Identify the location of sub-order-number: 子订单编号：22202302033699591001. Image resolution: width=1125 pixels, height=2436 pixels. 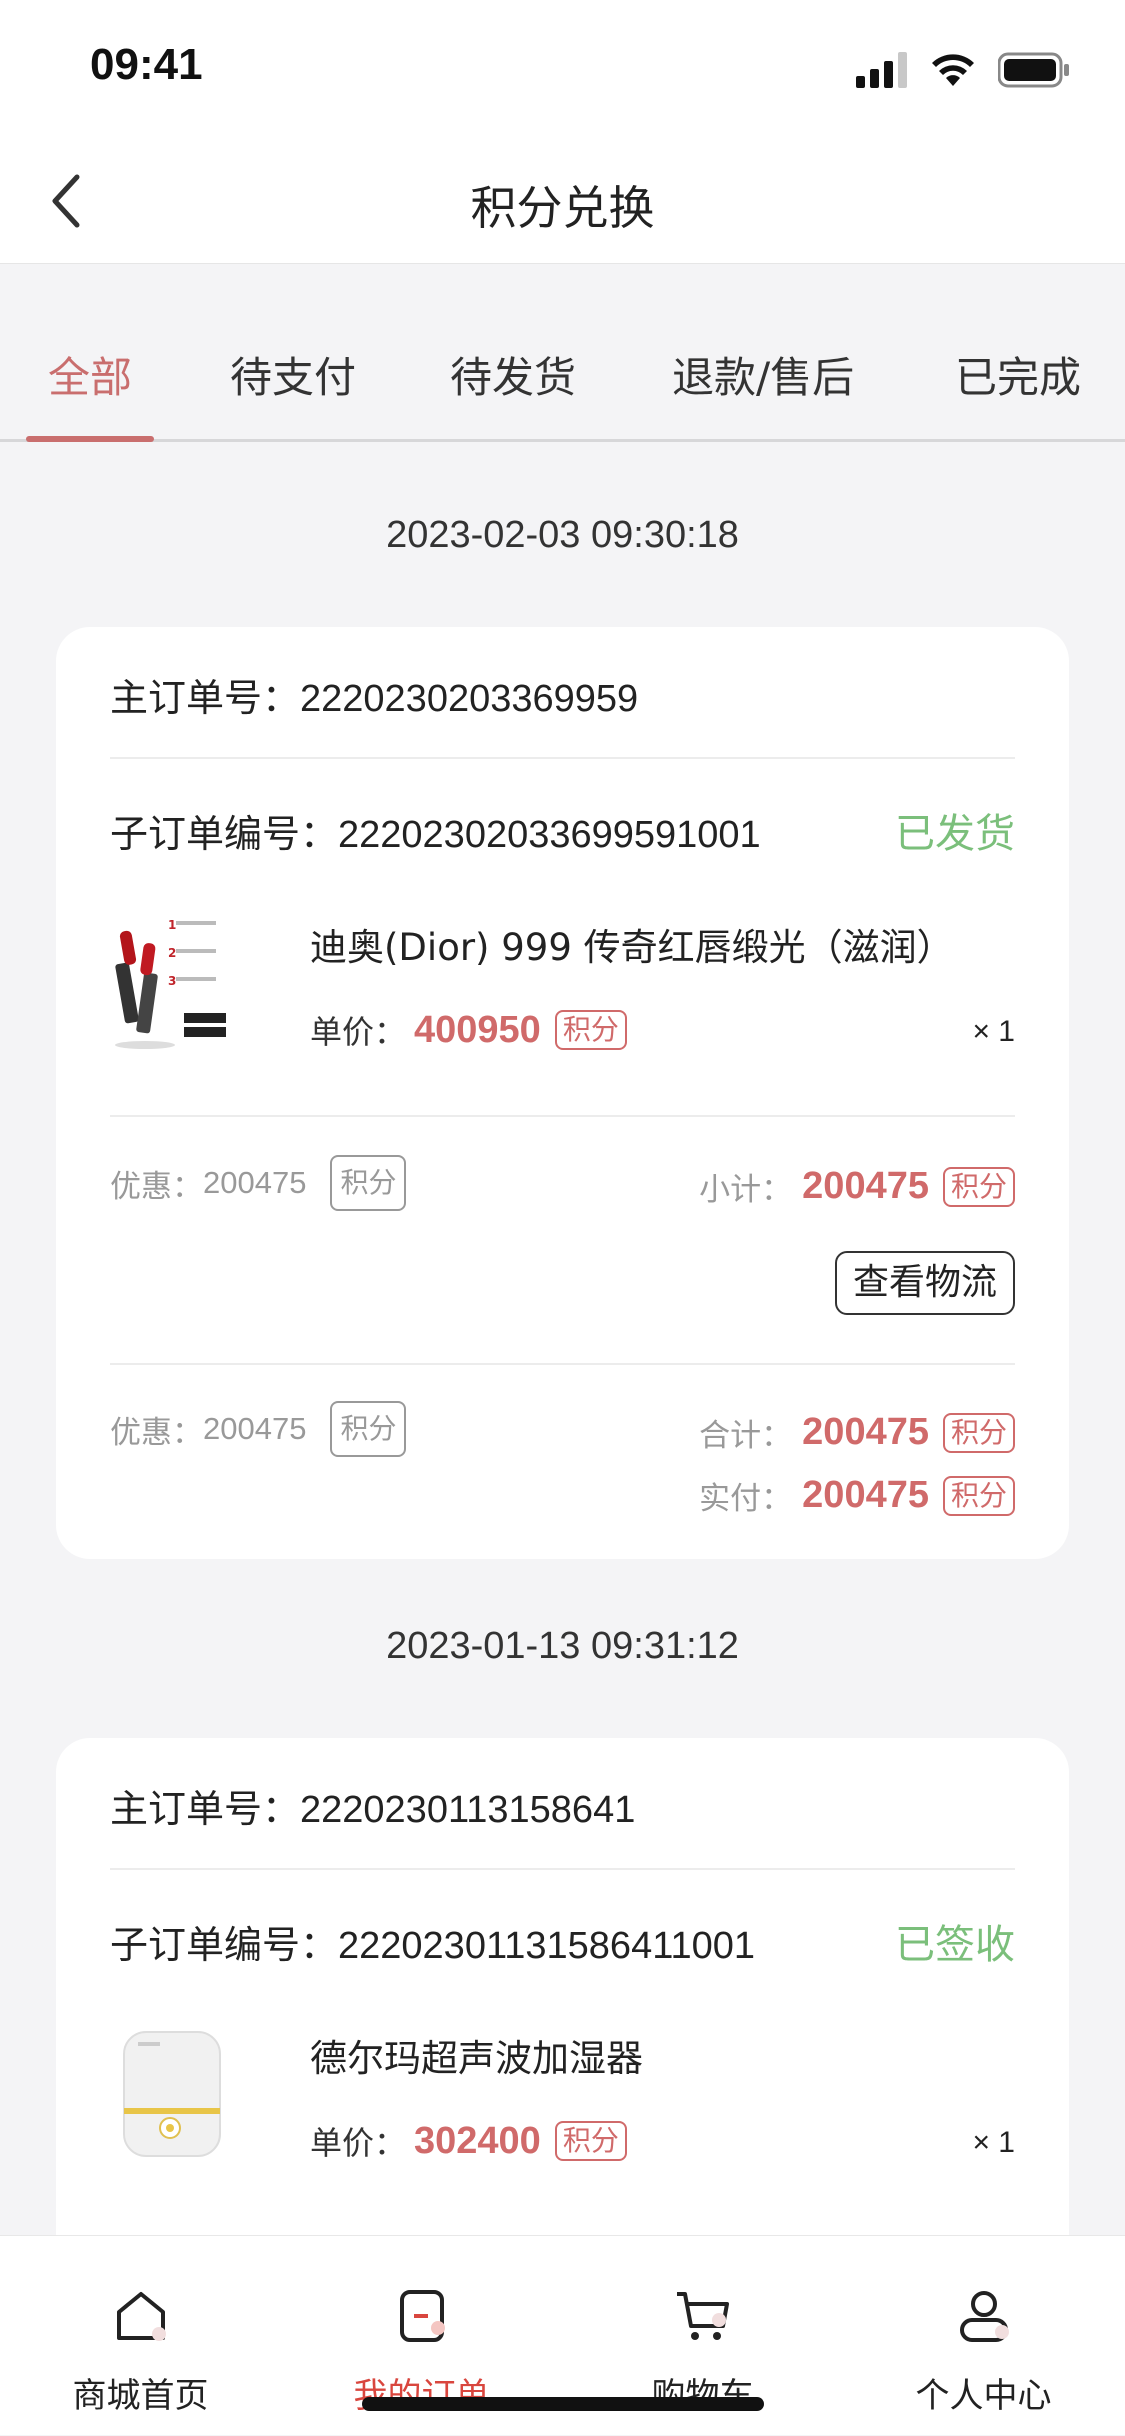
(435, 830).